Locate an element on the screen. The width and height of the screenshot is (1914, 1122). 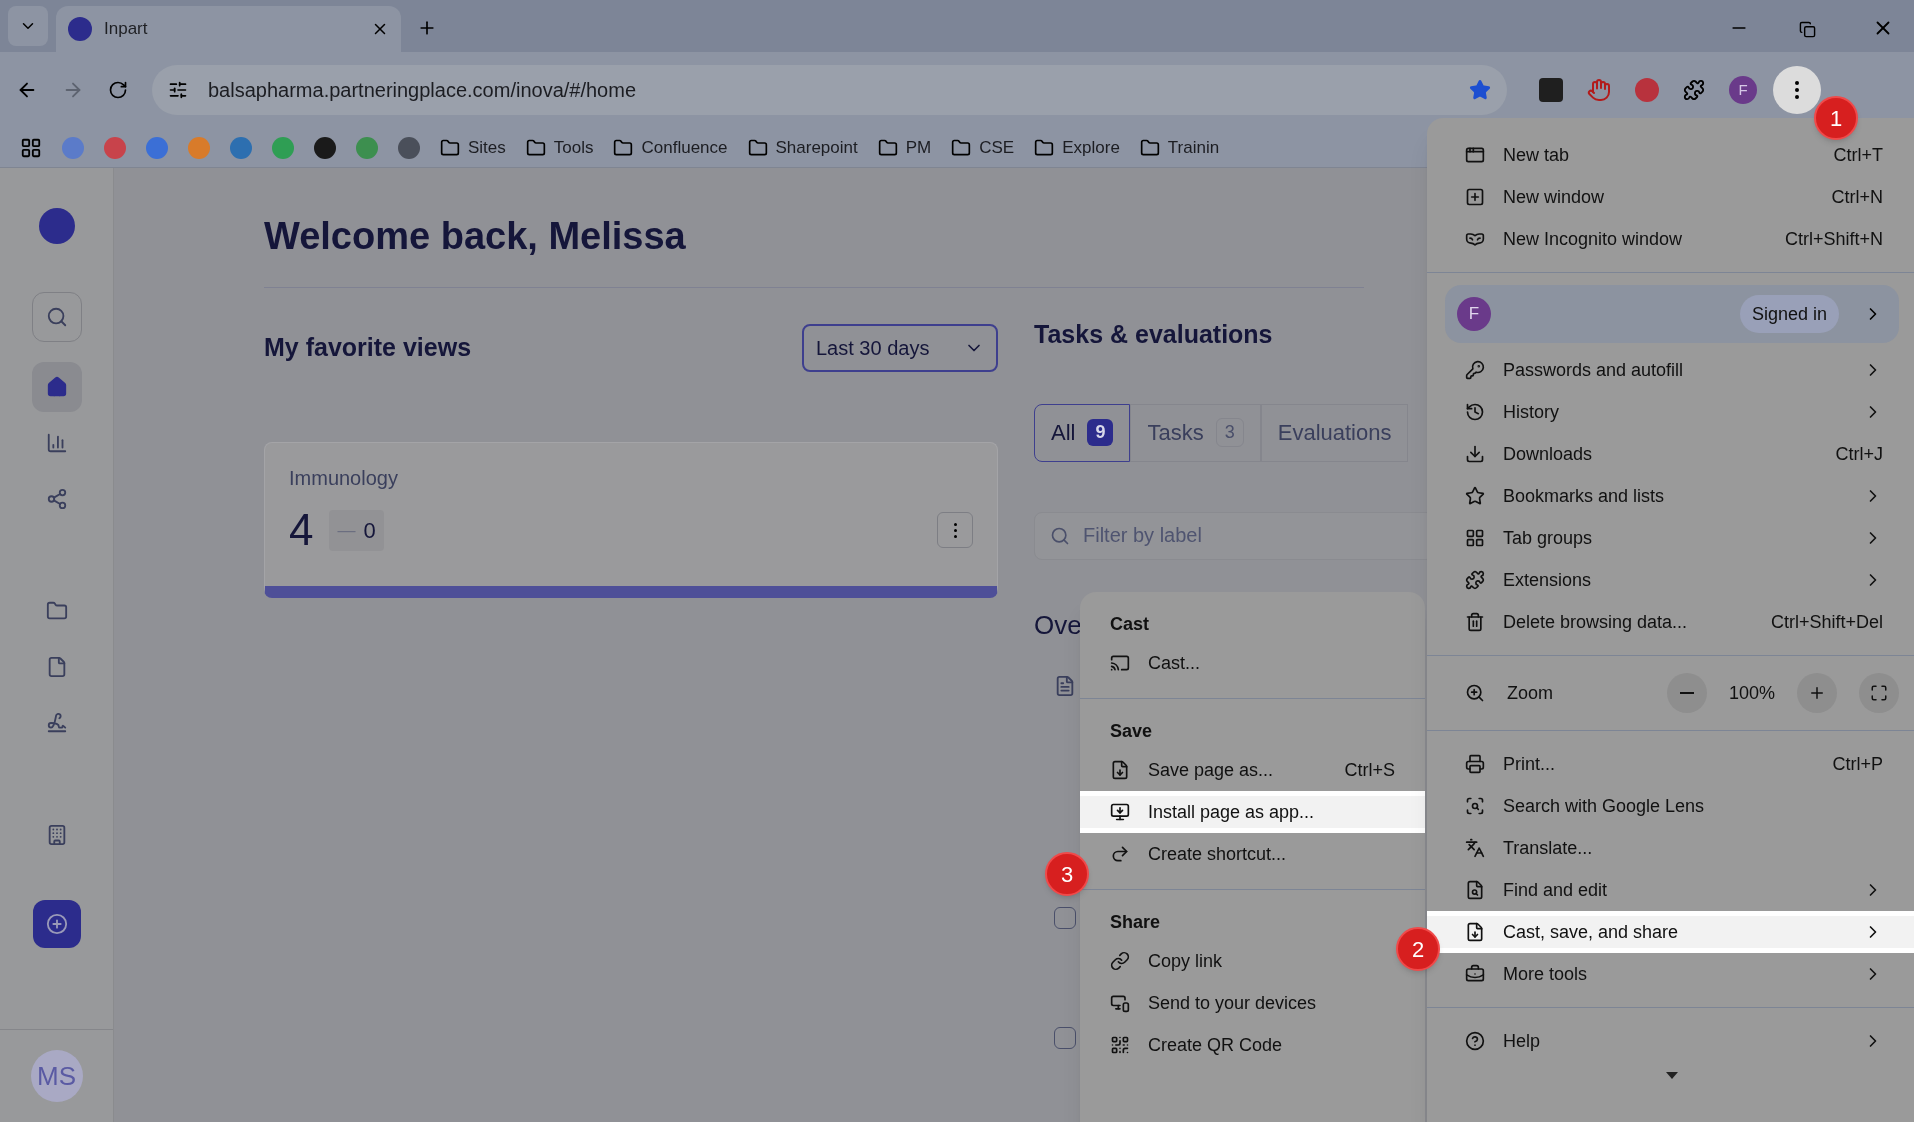
new-window-icon is located at coordinates (1475, 197).